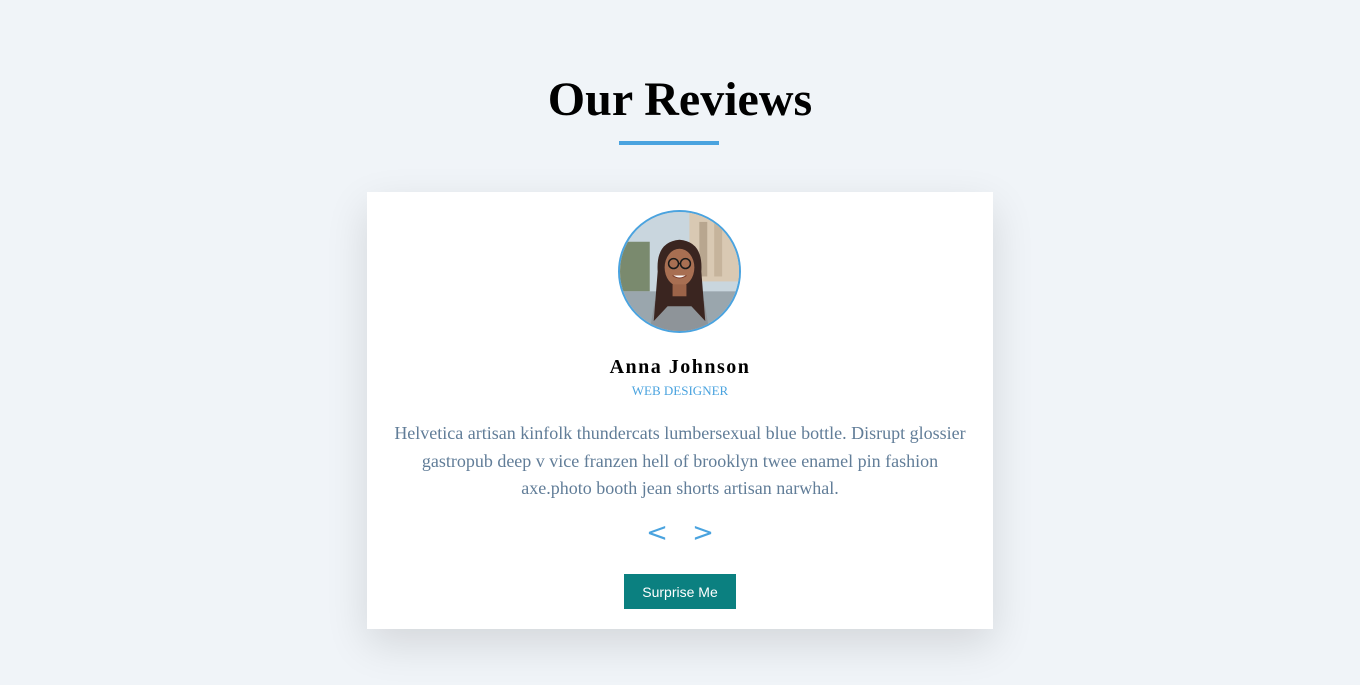 The height and width of the screenshot is (685, 1360). What do you see at coordinates (680, 533) in the screenshot?
I see `review-navigation: < >` at bounding box center [680, 533].